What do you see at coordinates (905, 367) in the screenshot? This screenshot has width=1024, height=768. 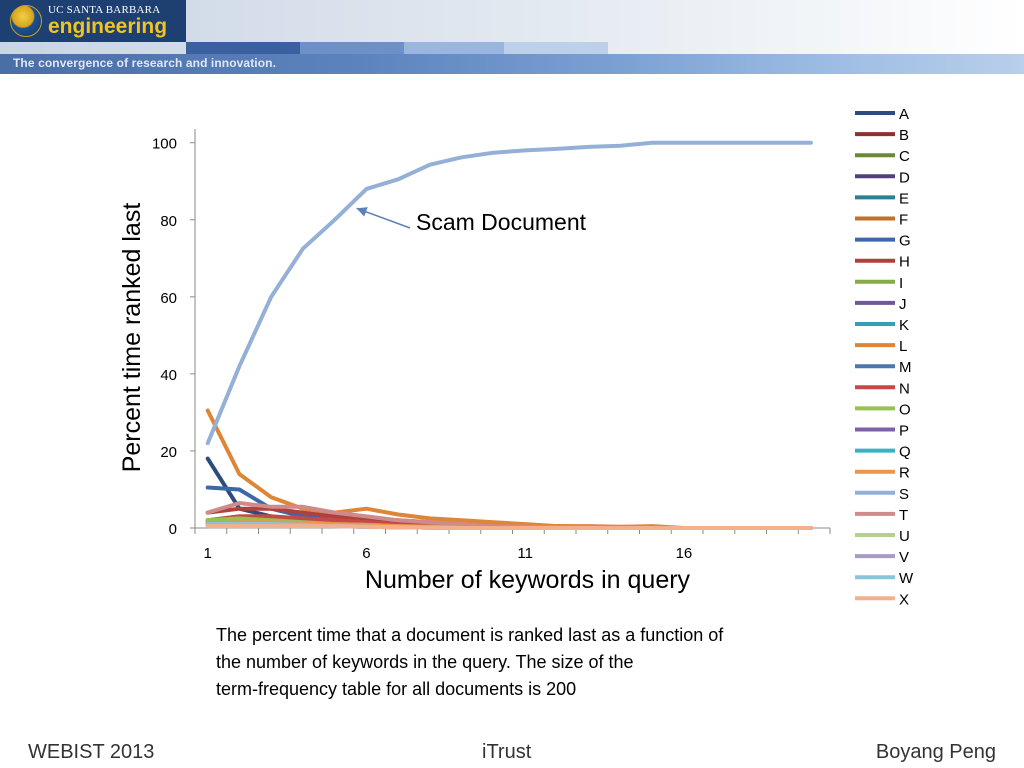 I see `legend-label-m: M` at bounding box center [905, 367].